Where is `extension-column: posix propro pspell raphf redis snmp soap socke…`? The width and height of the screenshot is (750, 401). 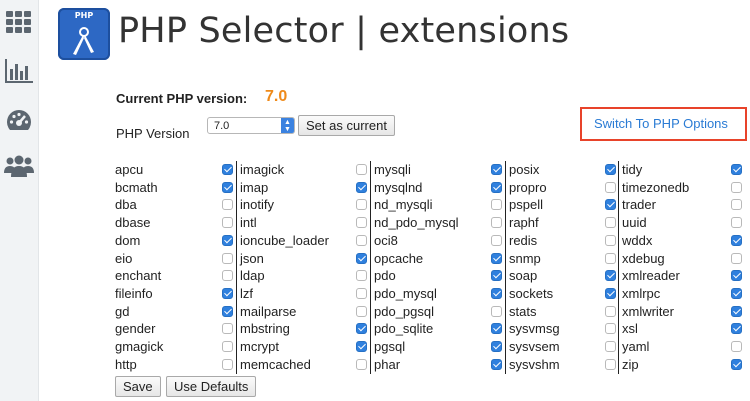
extension-column: posix propro pspell raphf redis snmp soap socke… is located at coordinates (562, 267).